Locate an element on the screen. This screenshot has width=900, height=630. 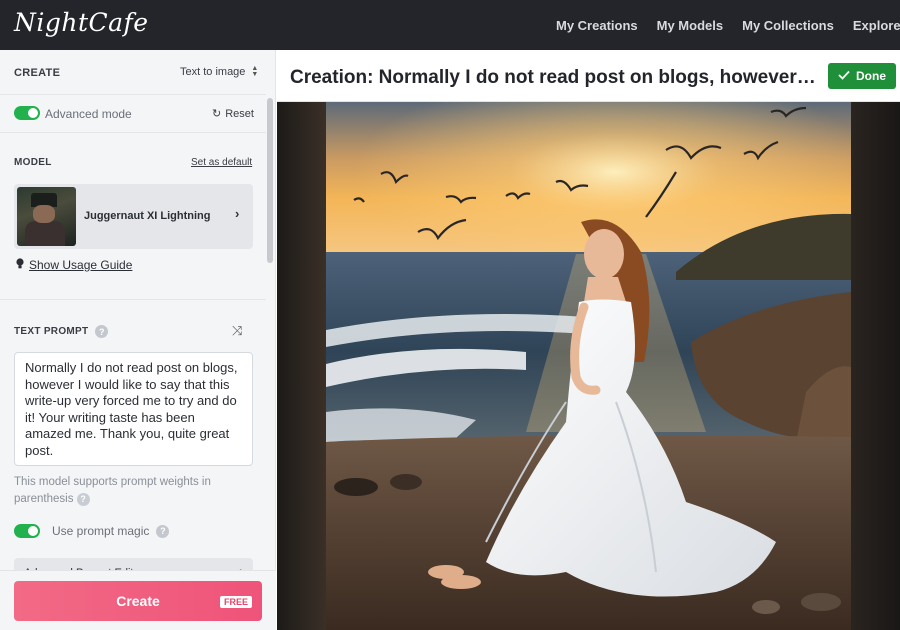
text-prompt-section: TEXT PROMPT ? is located at coordinates (61, 331).